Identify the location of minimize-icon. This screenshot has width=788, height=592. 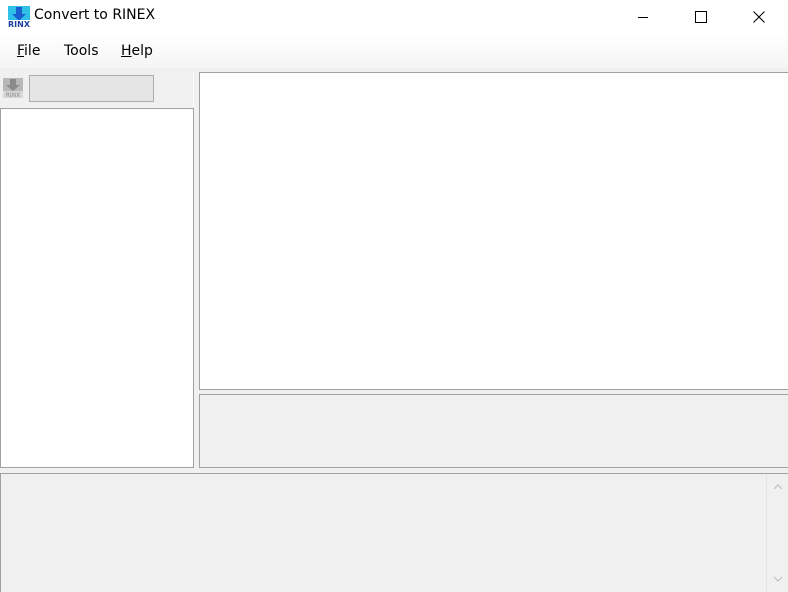
(643, 17).